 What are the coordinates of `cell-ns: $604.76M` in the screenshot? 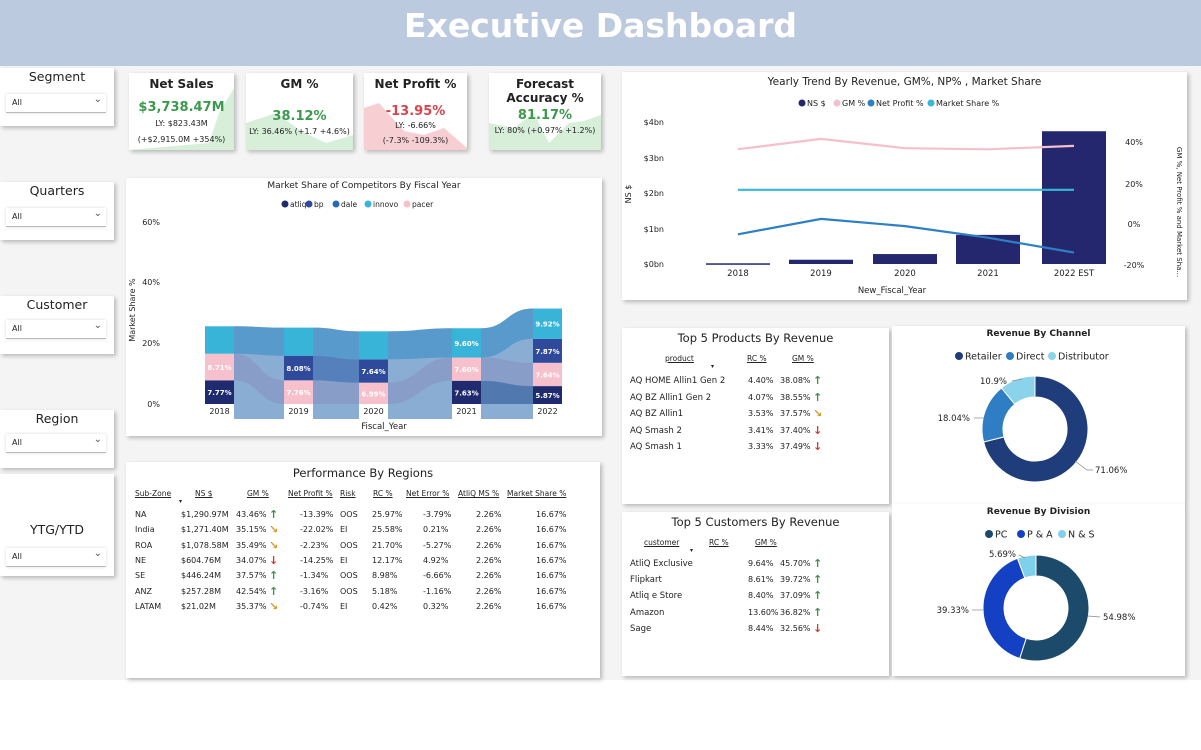 It's located at (201, 560).